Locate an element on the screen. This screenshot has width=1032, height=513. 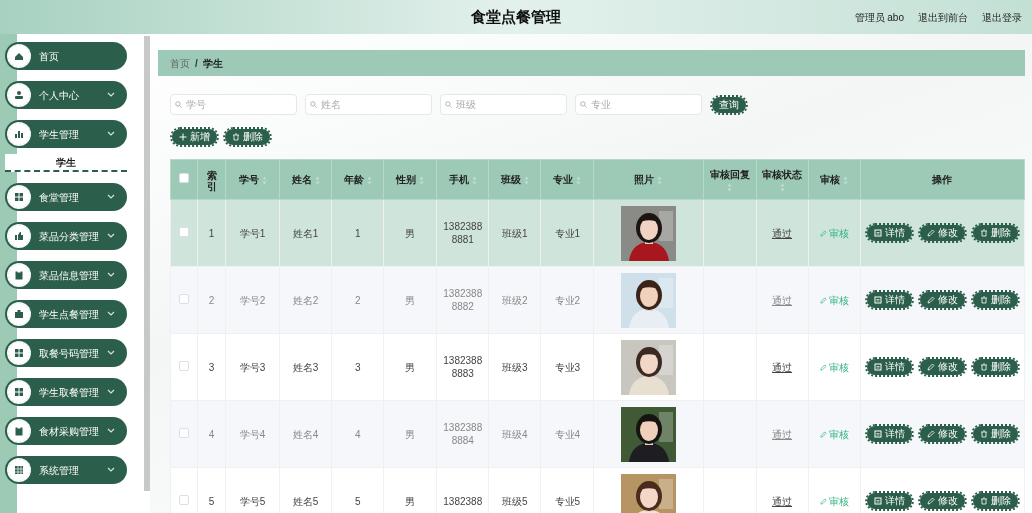
sidebar-item: 系统管理 is located at coordinates (66, 470).